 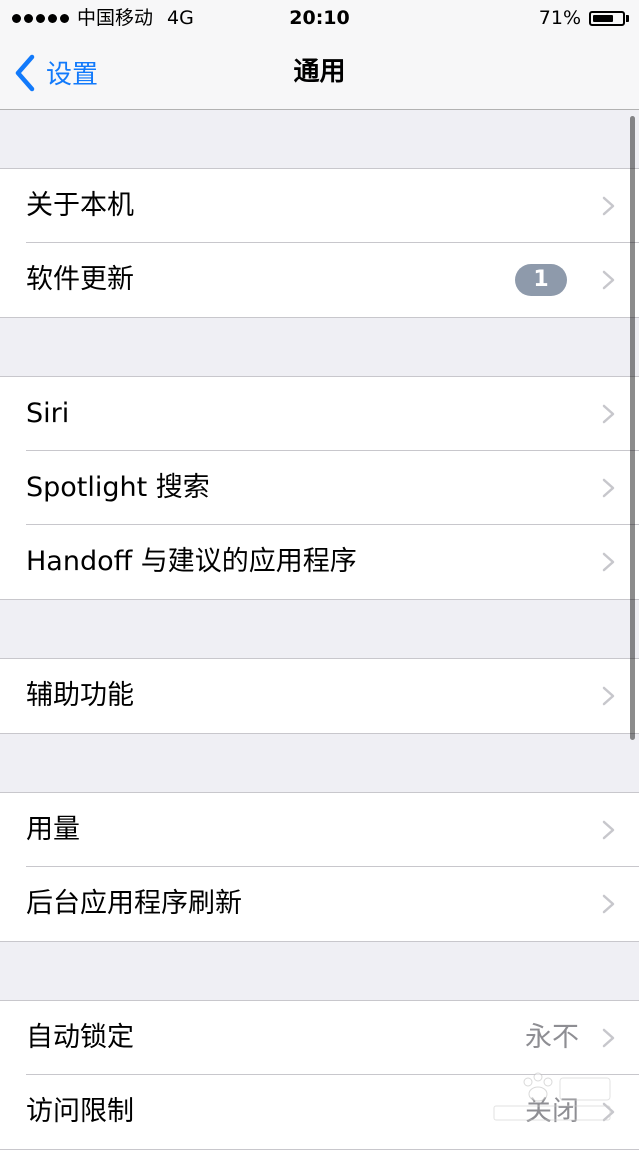 I want to click on cell-usage: 用量, so click(x=319, y=830).